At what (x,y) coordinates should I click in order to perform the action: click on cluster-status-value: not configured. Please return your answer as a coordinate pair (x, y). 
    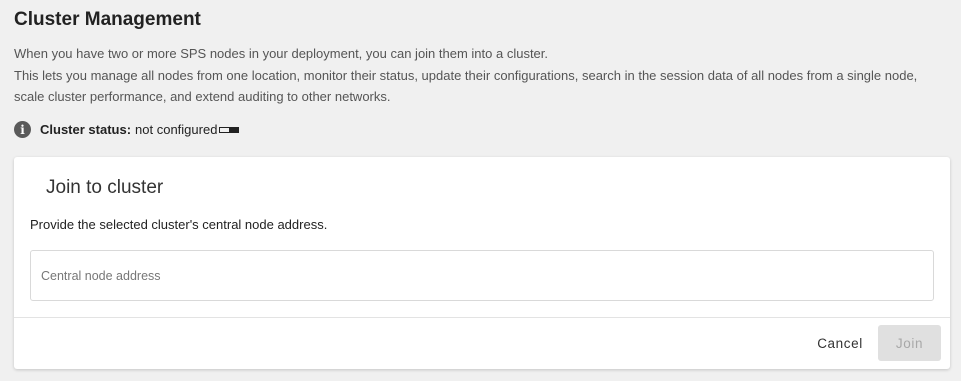
    Looking at the image, I should click on (176, 129).